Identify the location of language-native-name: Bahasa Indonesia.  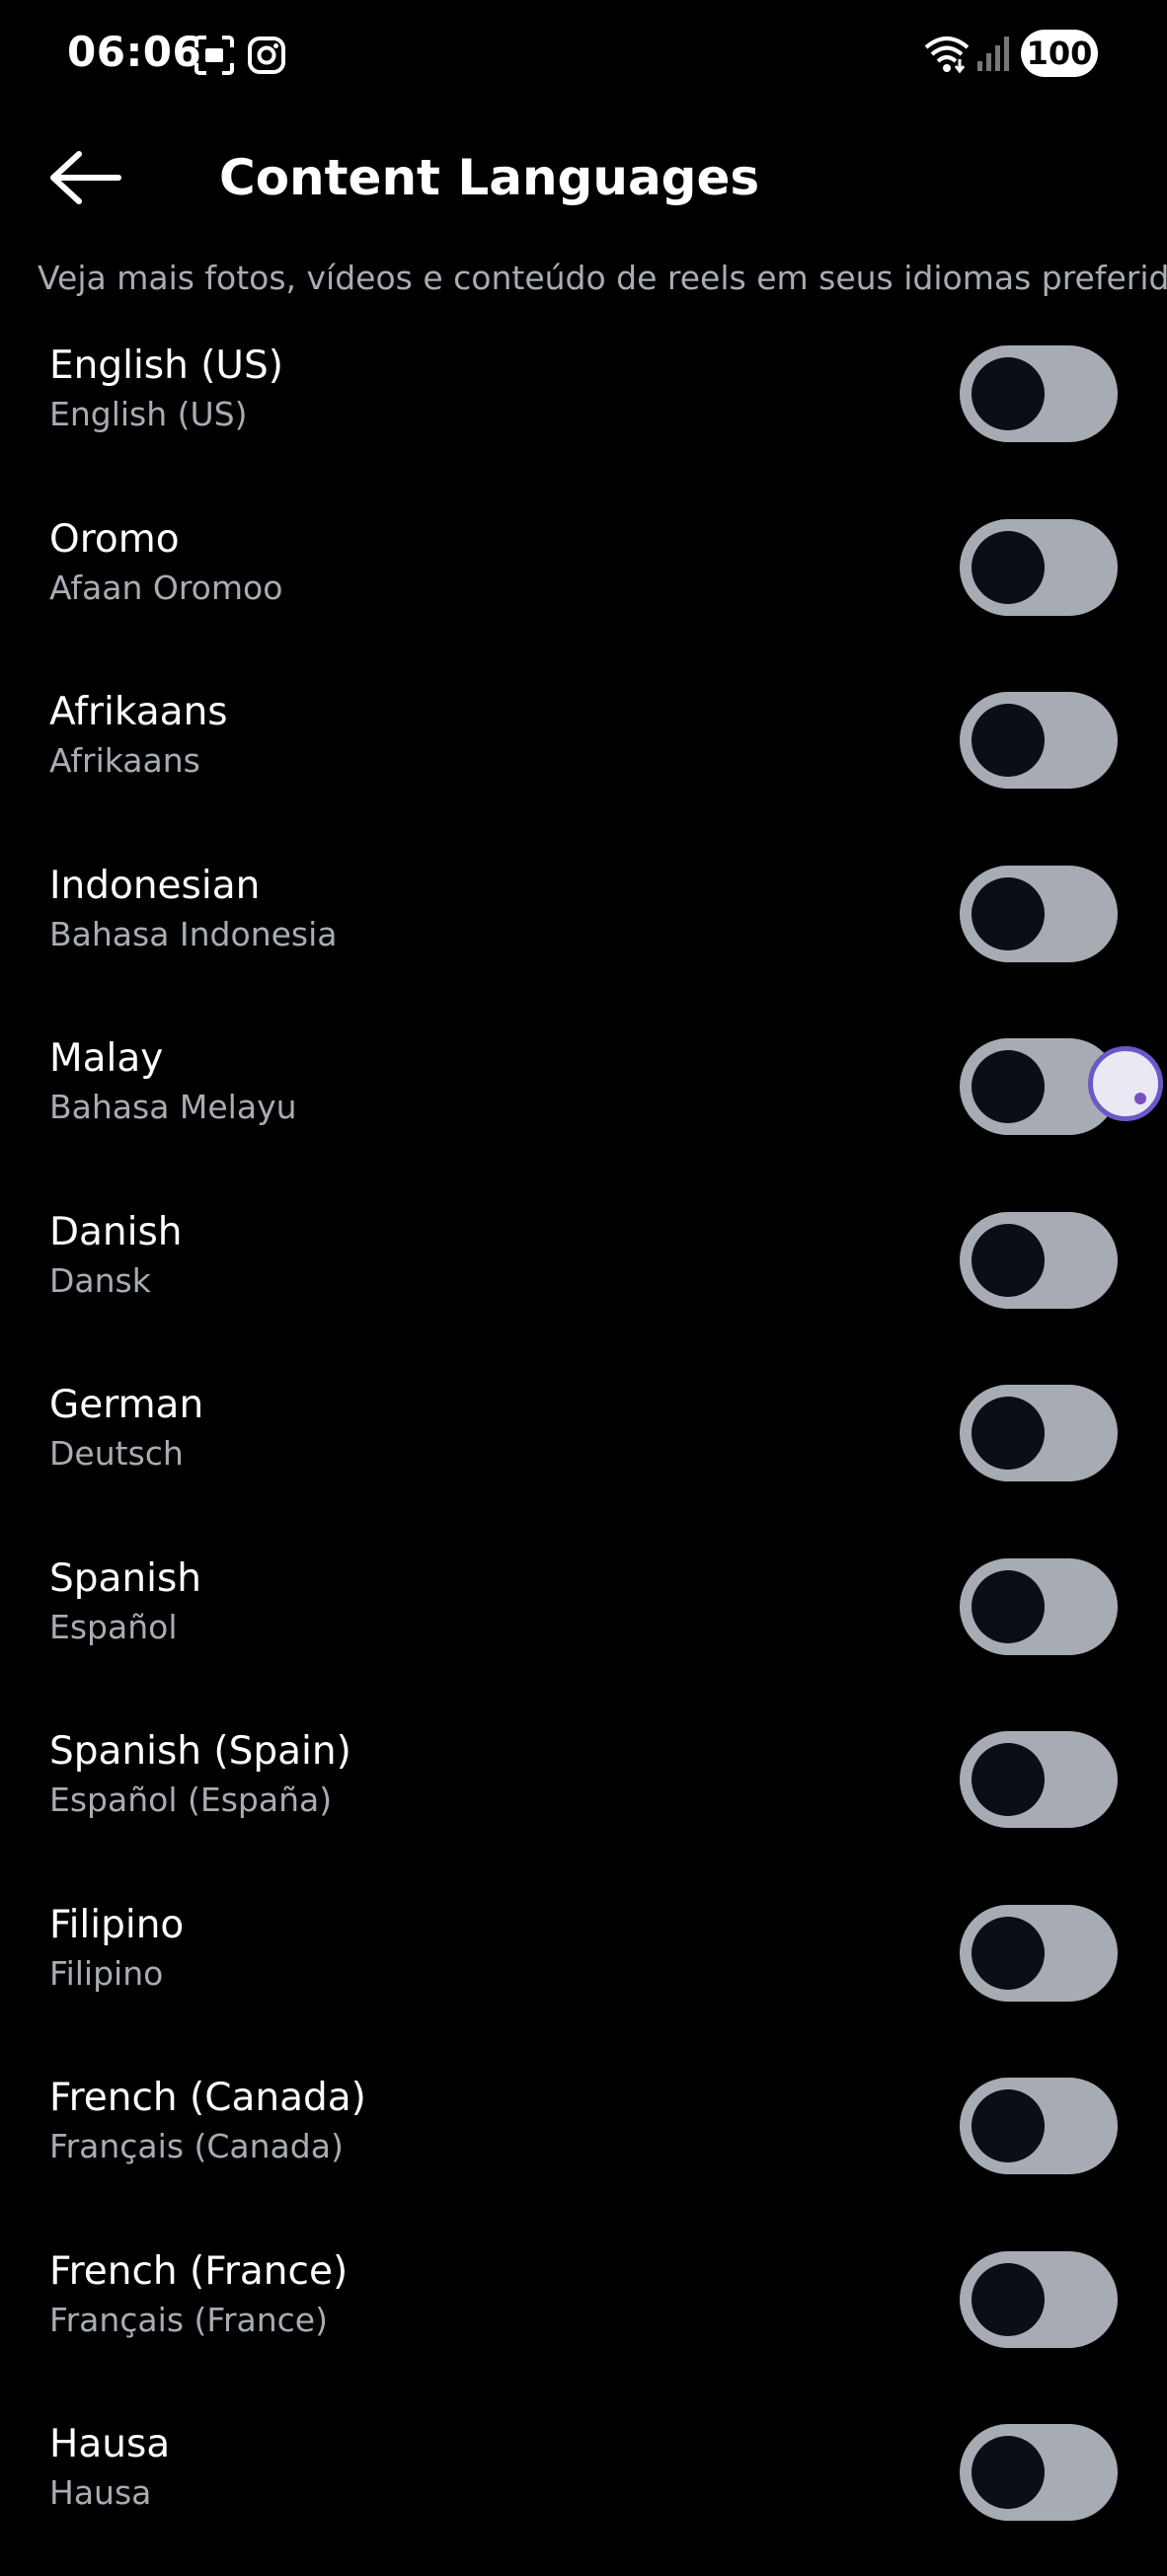
(193, 933).